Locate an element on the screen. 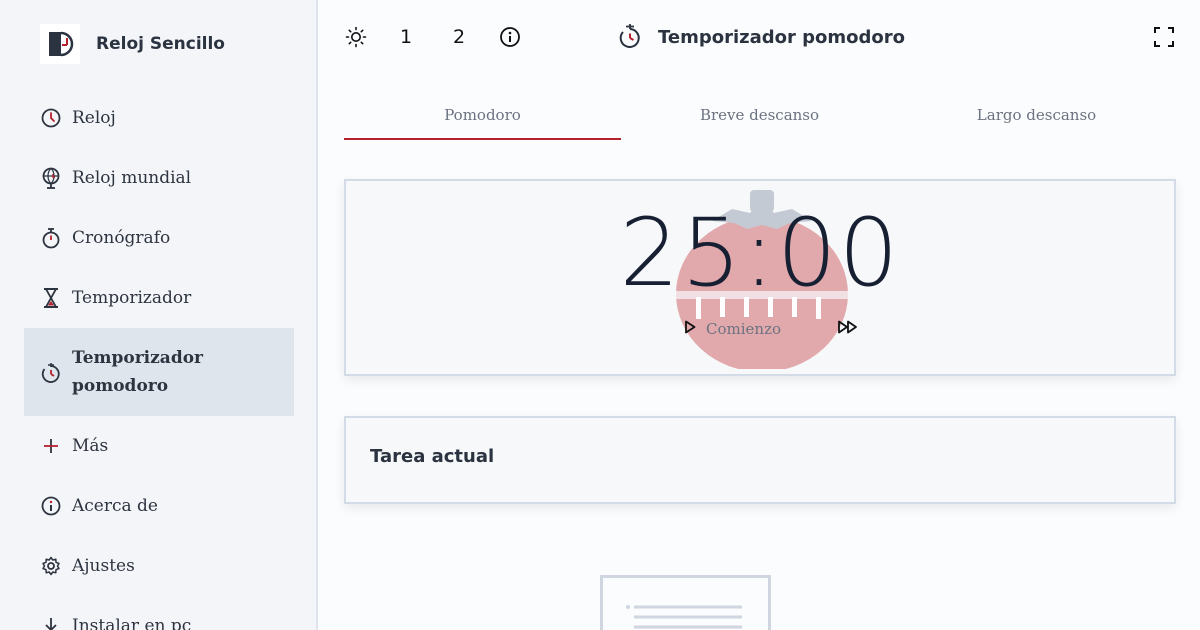  top-bar: 1 2 Temporizador pomodoro is located at coordinates (760, 36).